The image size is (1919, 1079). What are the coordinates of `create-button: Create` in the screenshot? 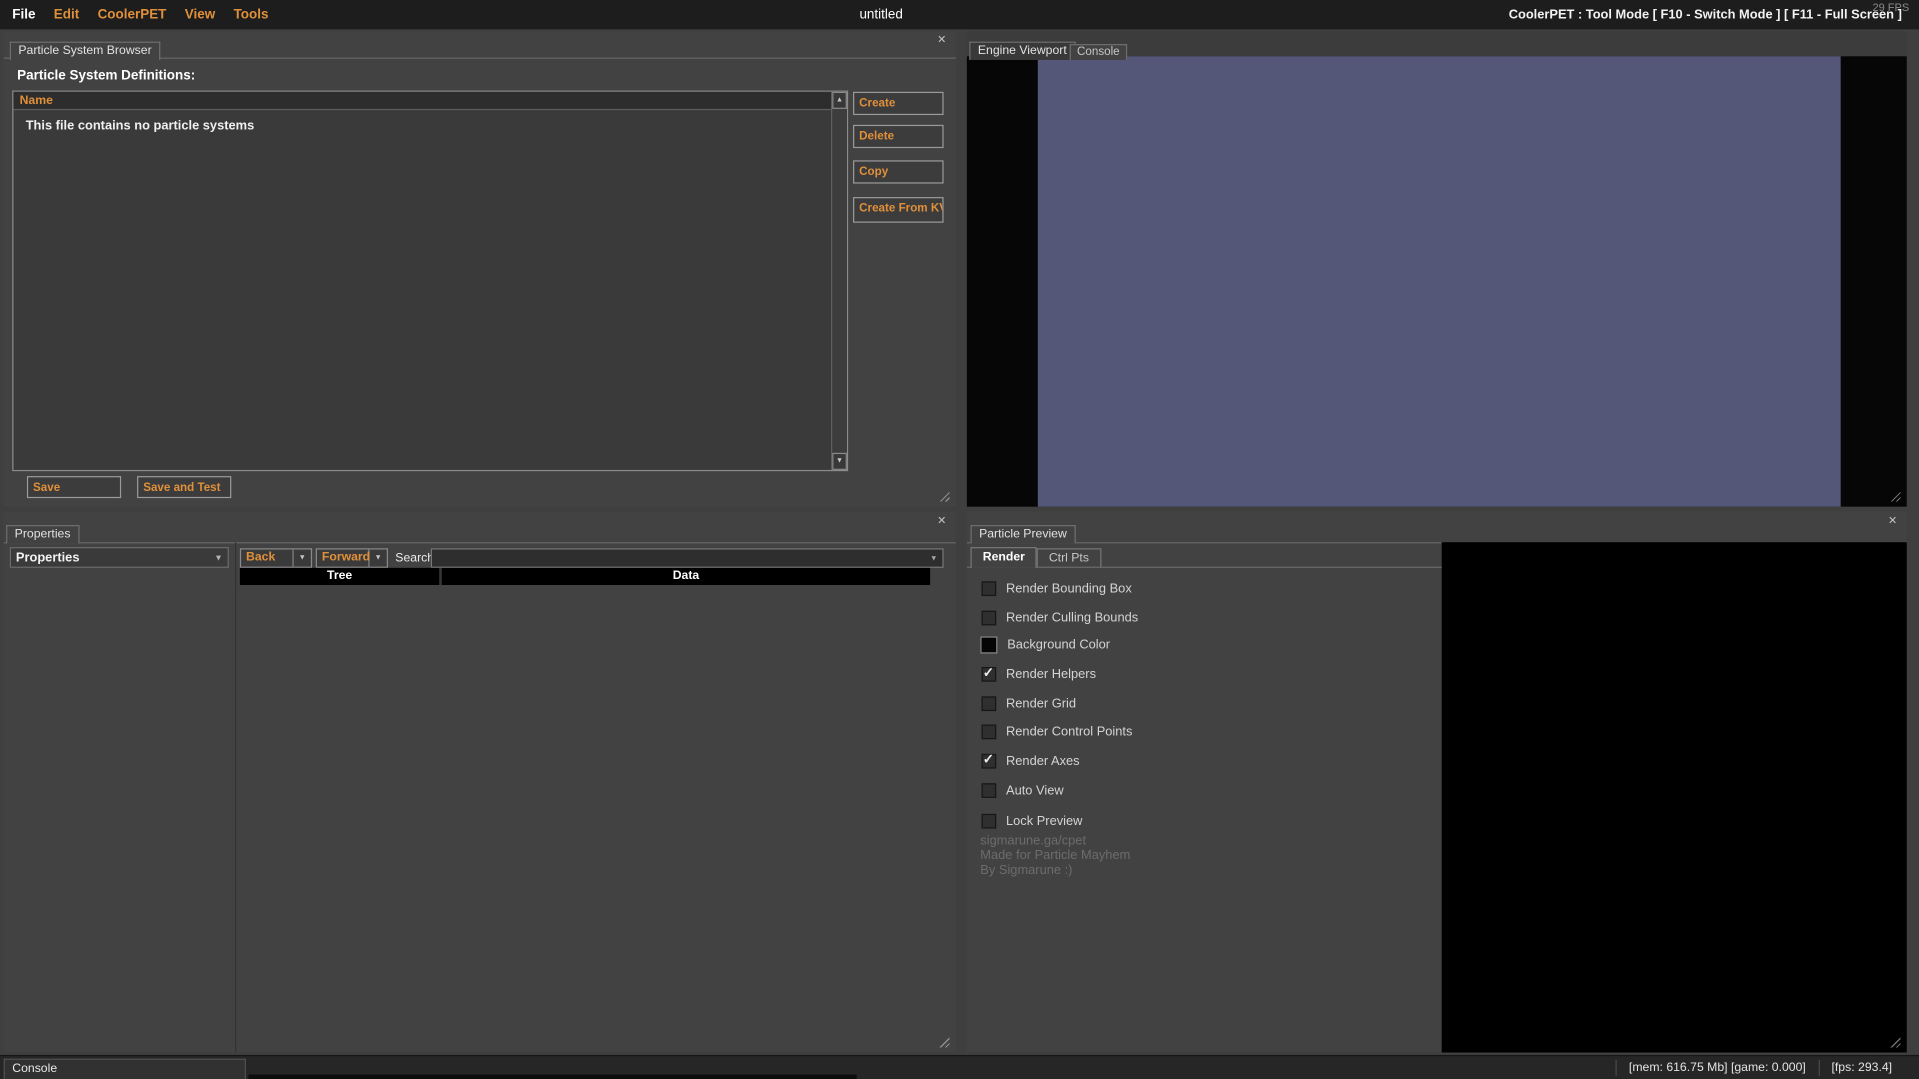 It's located at (898, 103).